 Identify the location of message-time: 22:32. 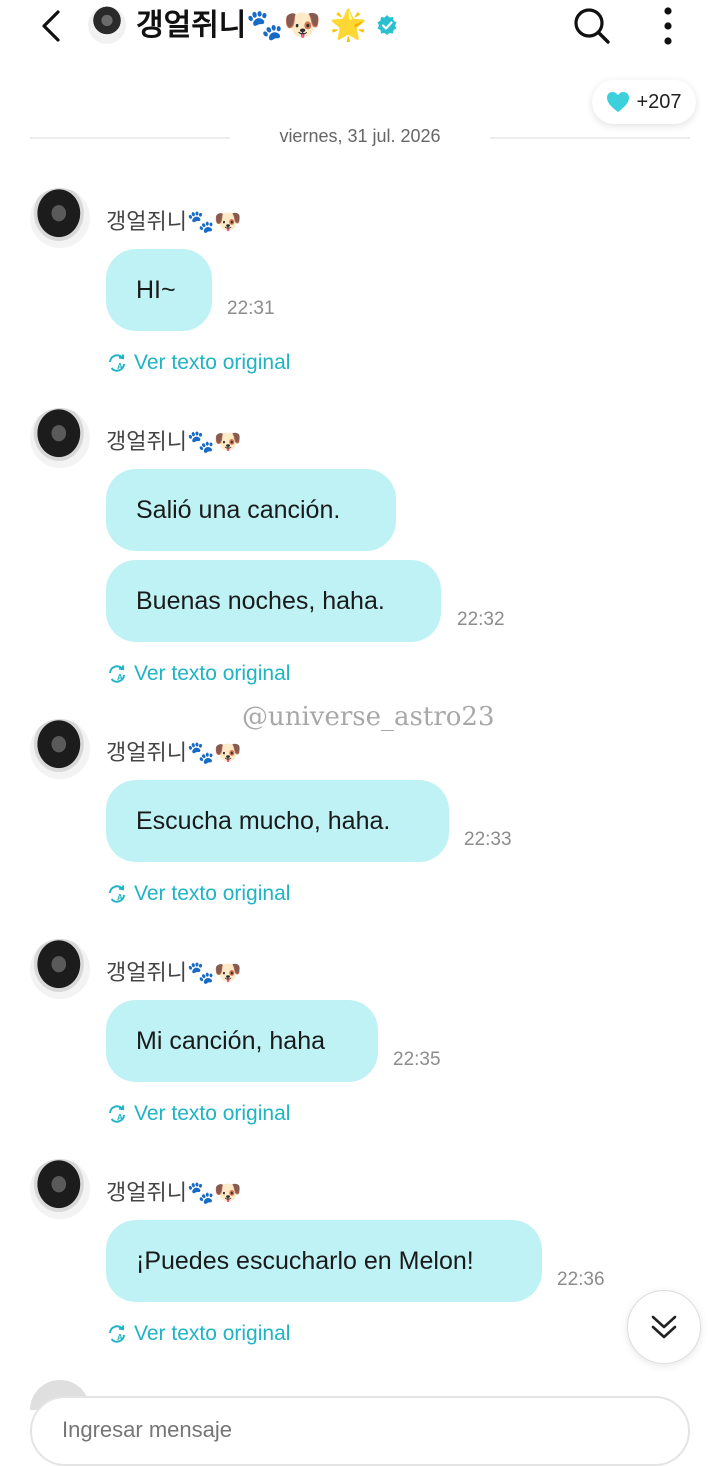
(481, 619).